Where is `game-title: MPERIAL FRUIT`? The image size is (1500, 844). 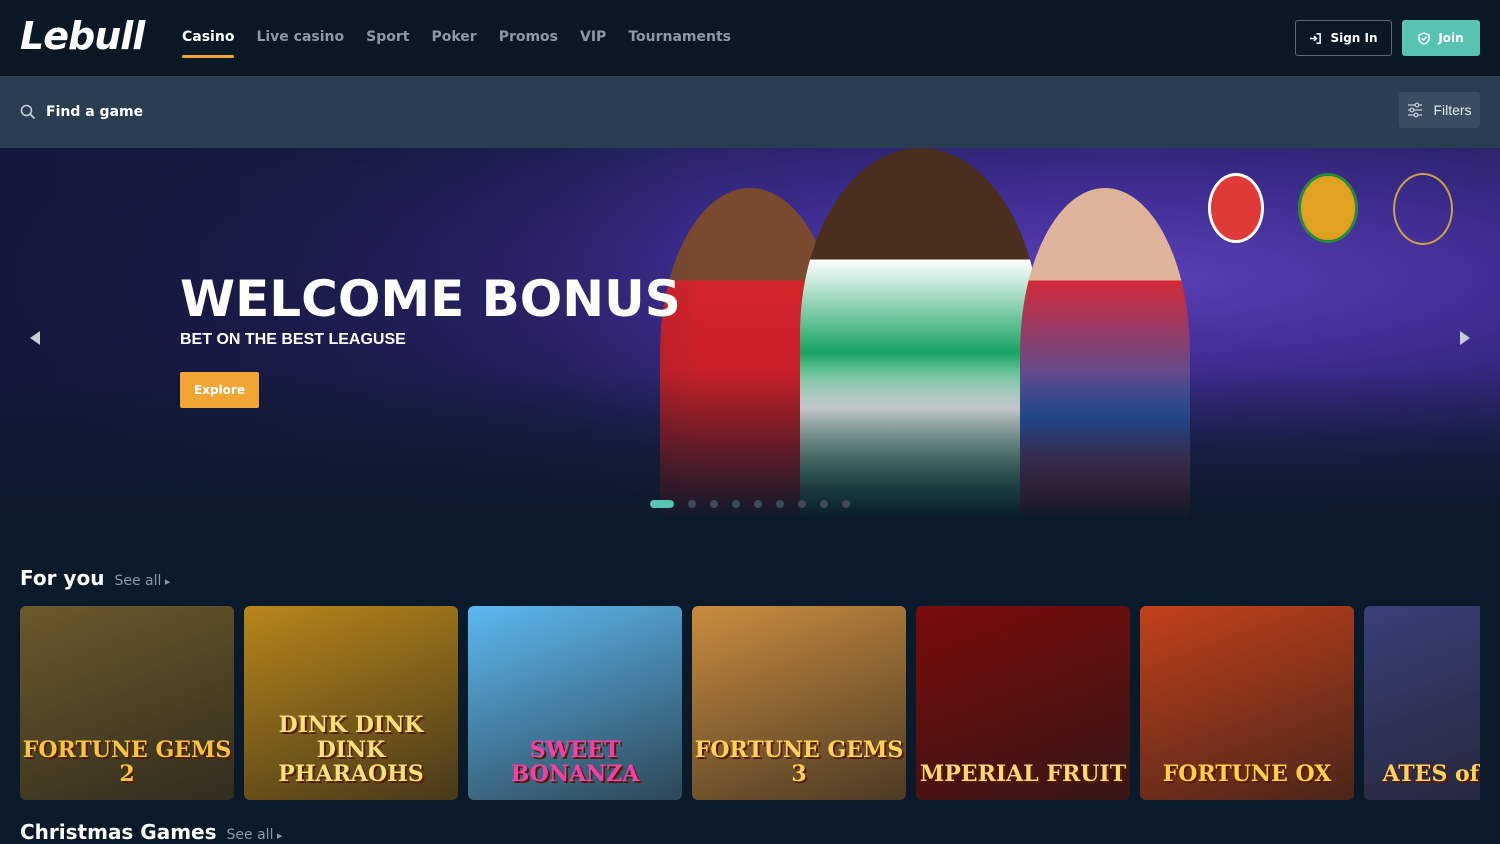 game-title: MPERIAL FRUIT is located at coordinates (1023, 773).